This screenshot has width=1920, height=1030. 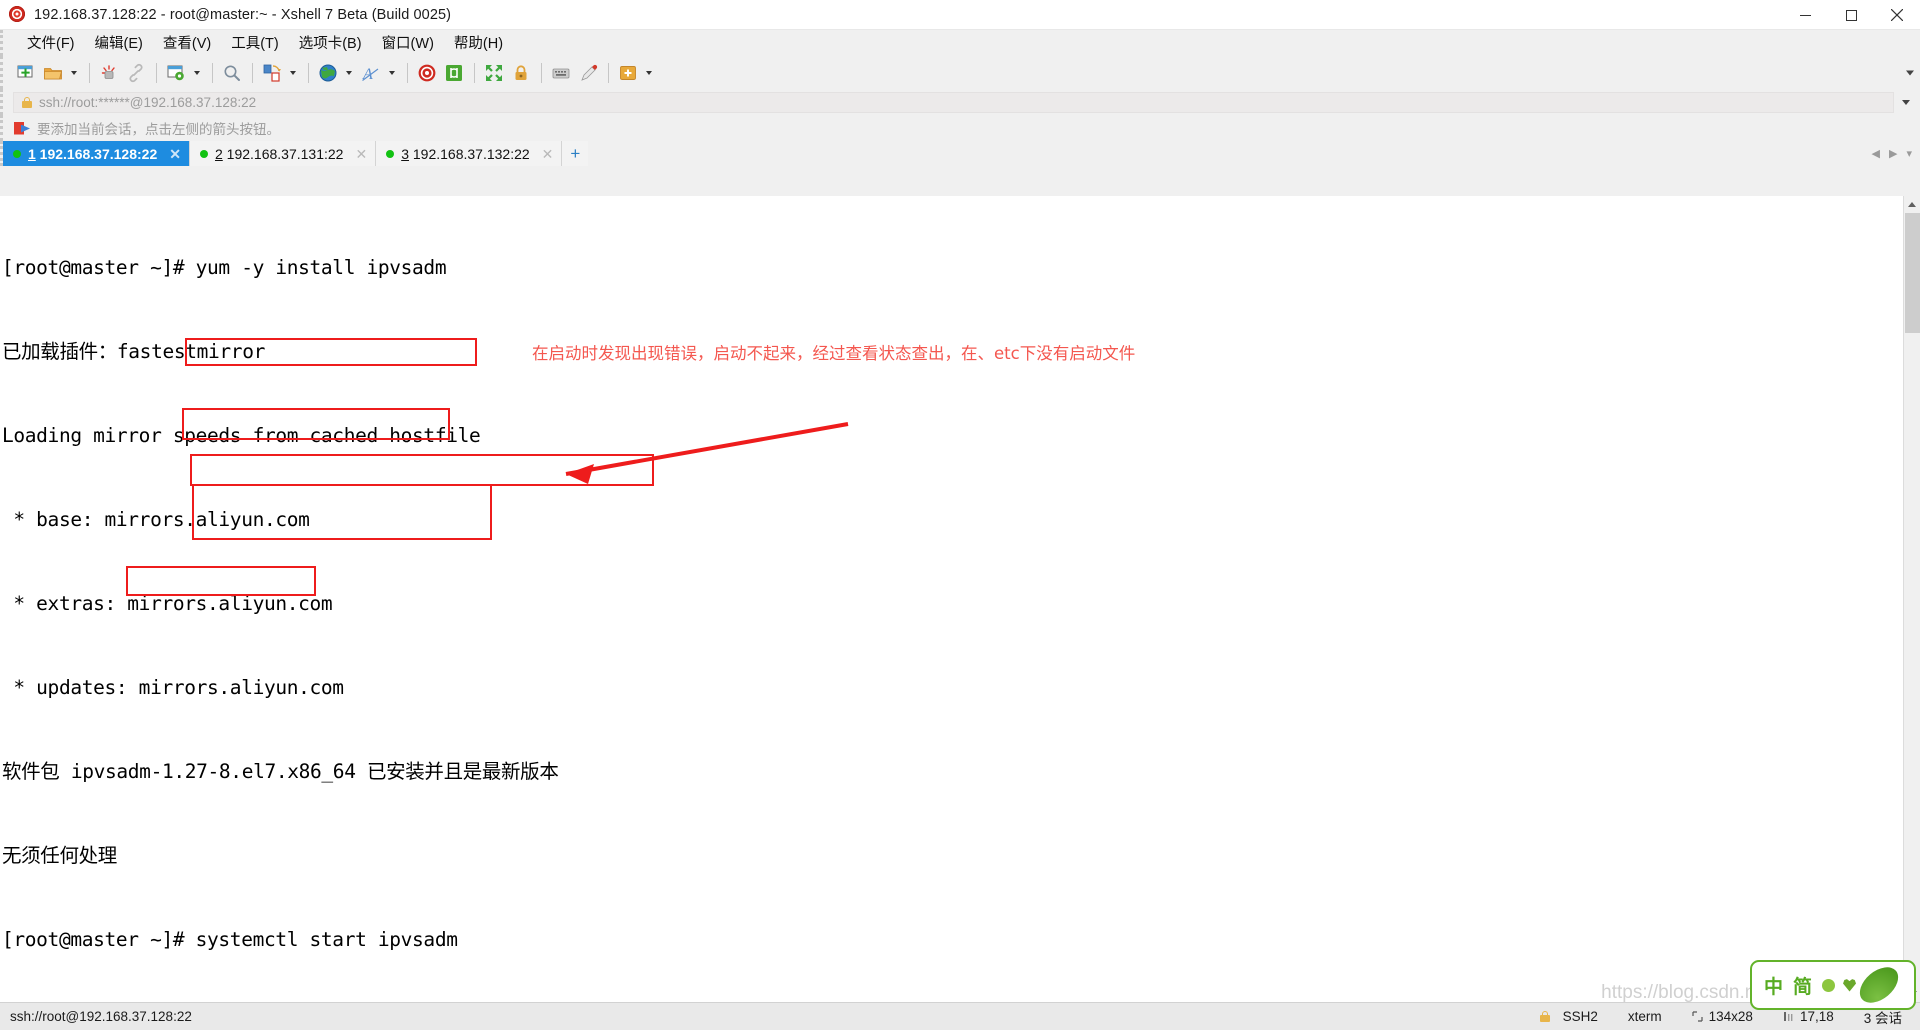 What do you see at coordinates (101, 1016) in the screenshot?
I see `status-session-url: ssh://root@192.168.37.128:22` at bounding box center [101, 1016].